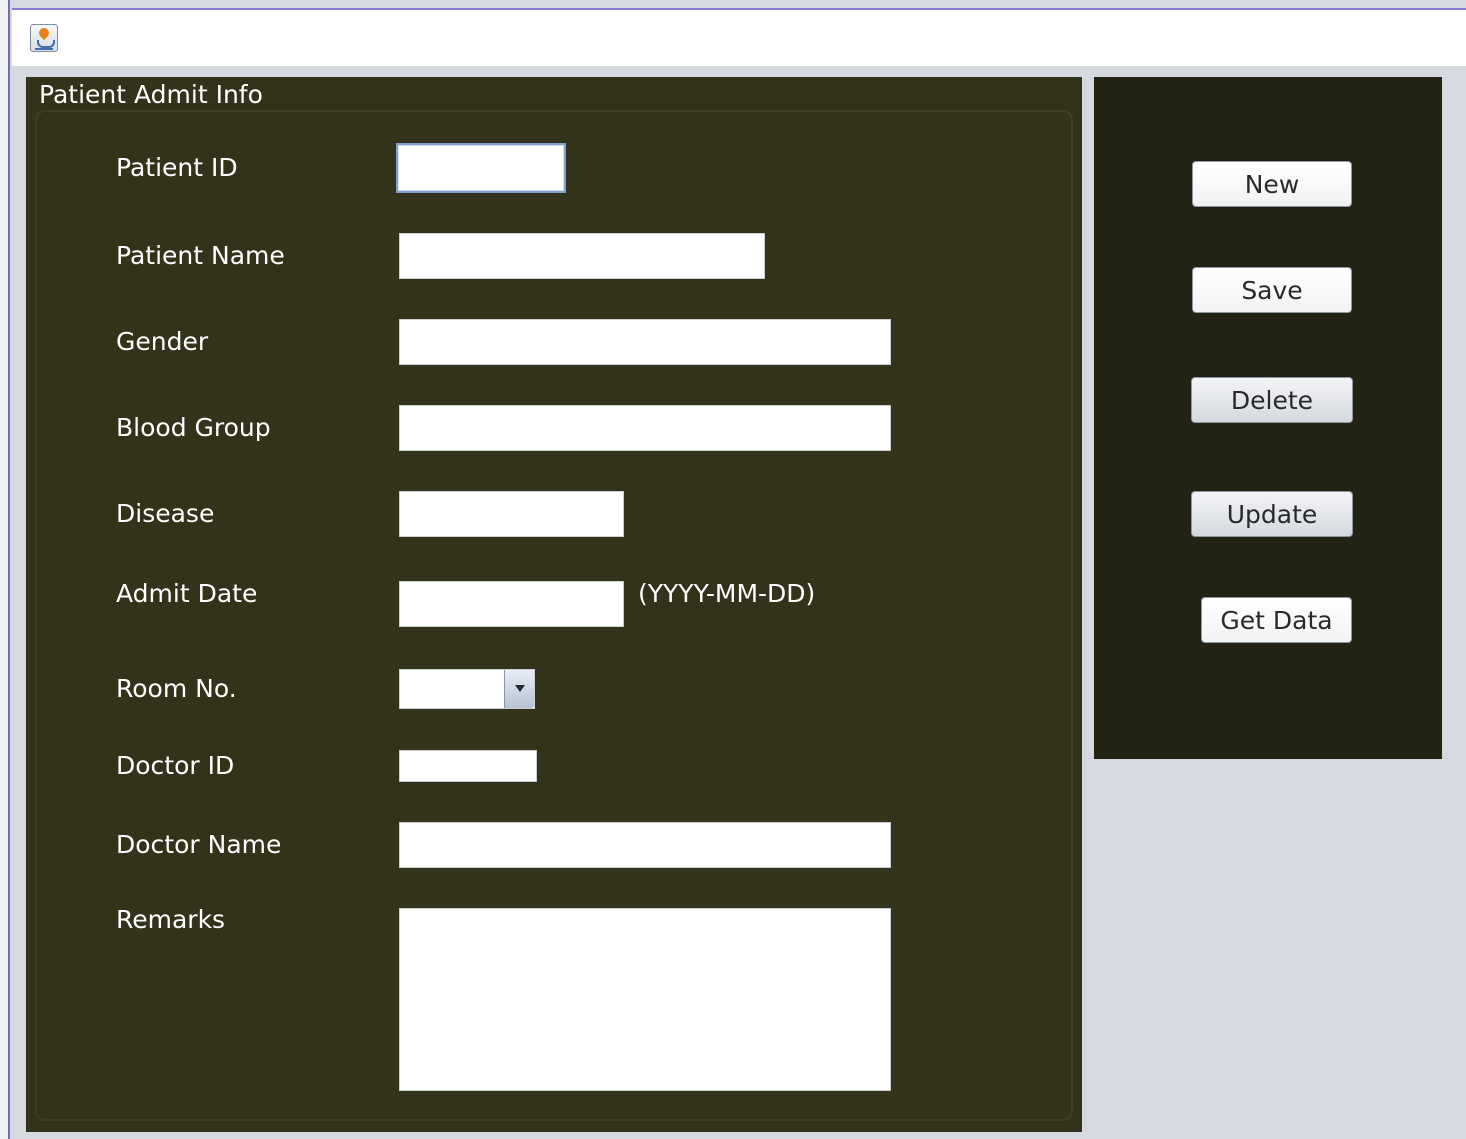  I want to click on admit-date-input, so click(511, 604).